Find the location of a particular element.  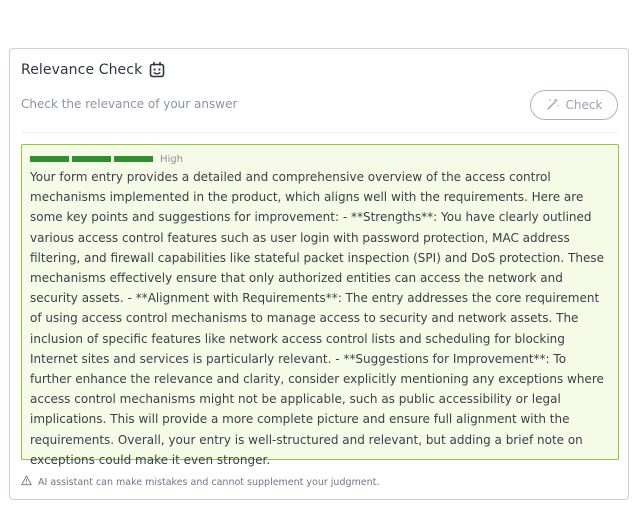

divider is located at coordinates (319, 132).